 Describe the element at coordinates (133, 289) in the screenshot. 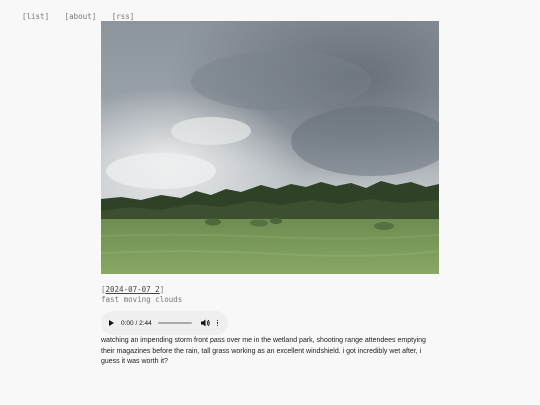

I see `post-date-link: 2024-07-07_2` at that location.